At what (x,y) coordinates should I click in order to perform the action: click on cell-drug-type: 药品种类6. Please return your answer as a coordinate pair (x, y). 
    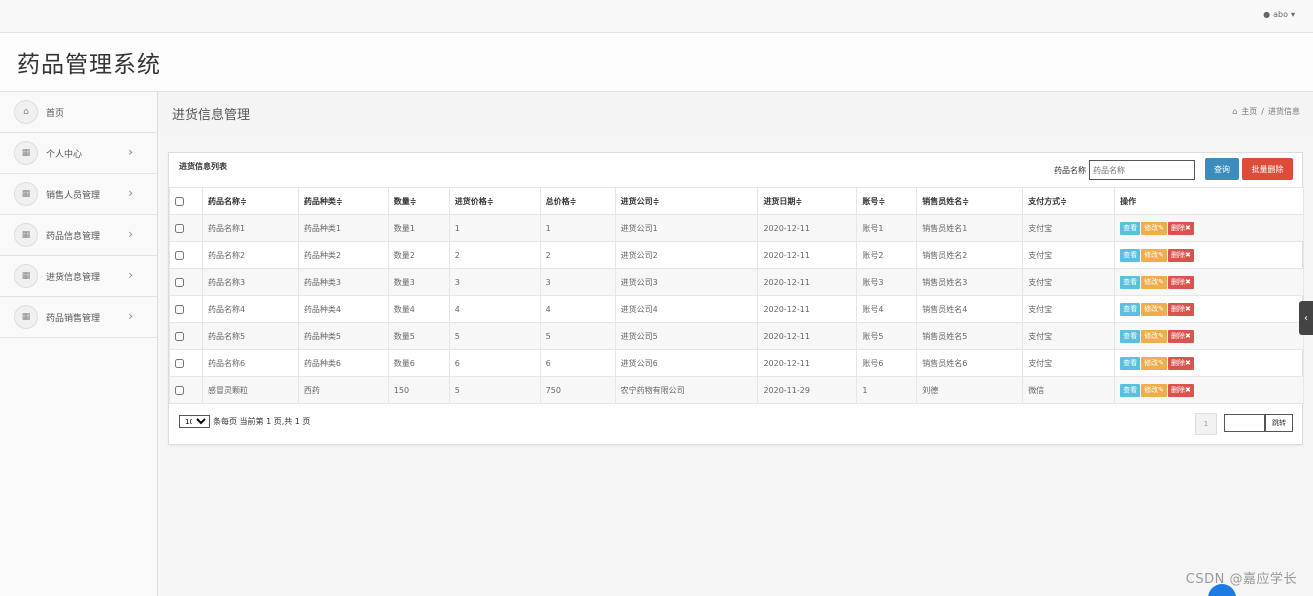
    Looking at the image, I should click on (343, 363).